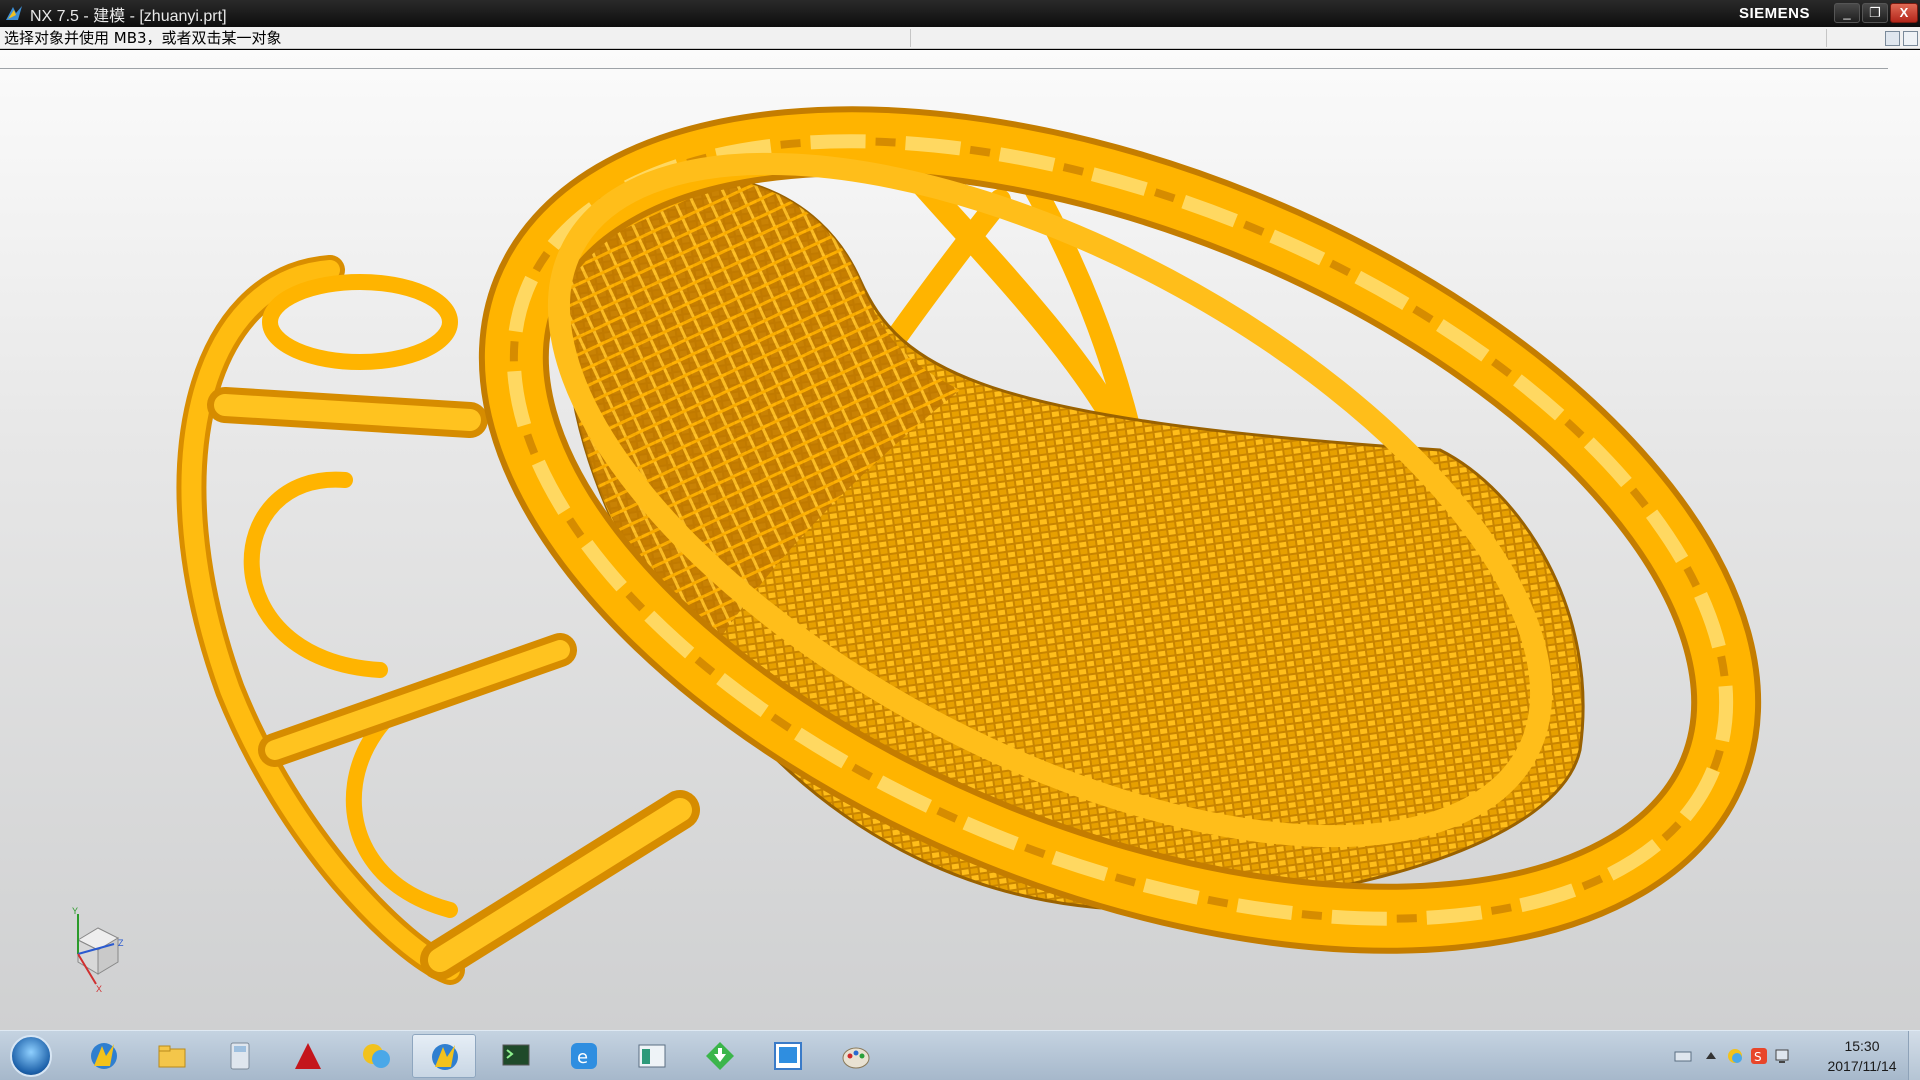 Image resolution: width=1920 pixels, height=1080 pixels. I want to click on taskbar-item-calculator, so click(240, 1056).